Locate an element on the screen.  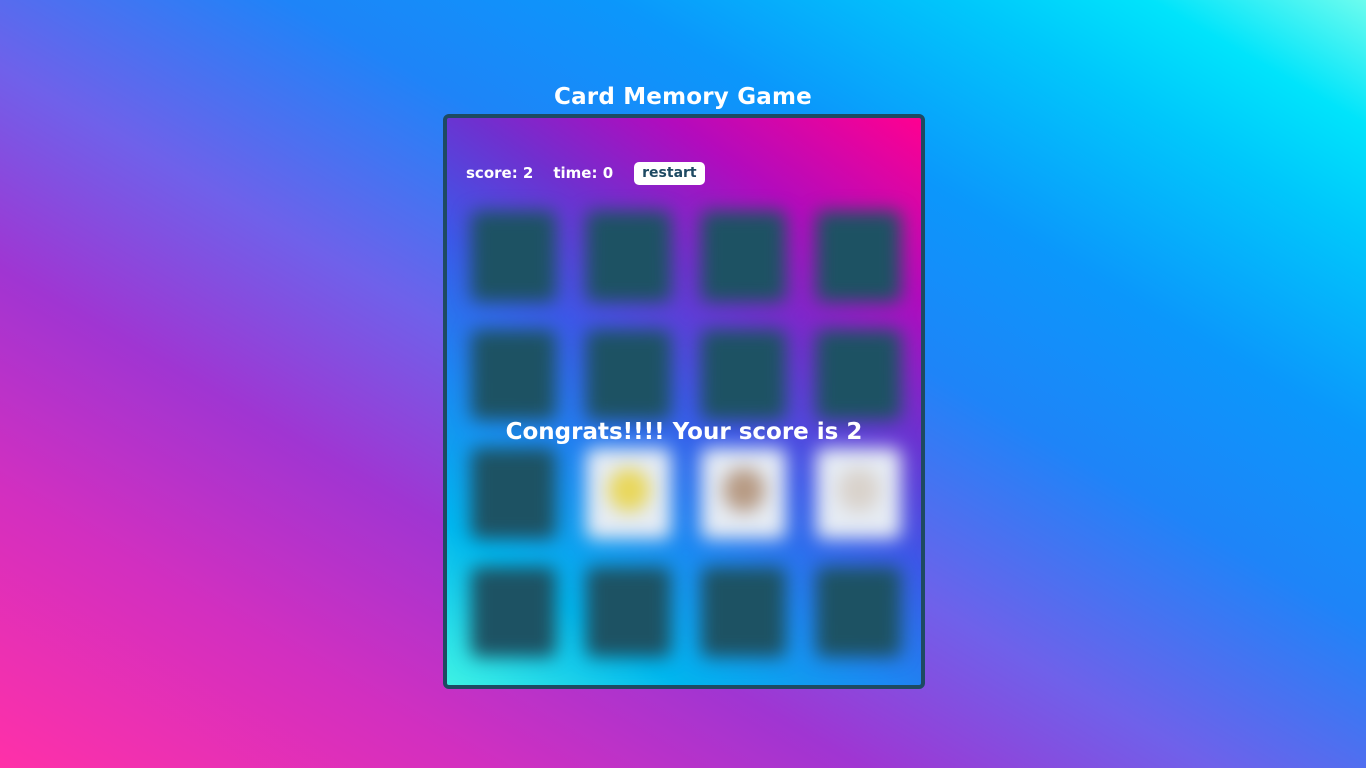
page-title: Card Memory Game is located at coordinates (683, 97).